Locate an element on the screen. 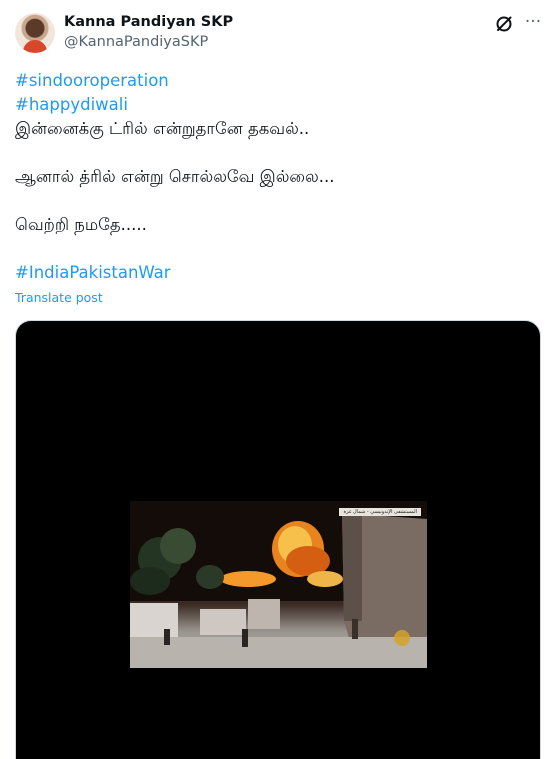 The width and height of the screenshot is (559, 759). author-handle: @KannaPandiyaSKP is located at coordinates (136, 42).